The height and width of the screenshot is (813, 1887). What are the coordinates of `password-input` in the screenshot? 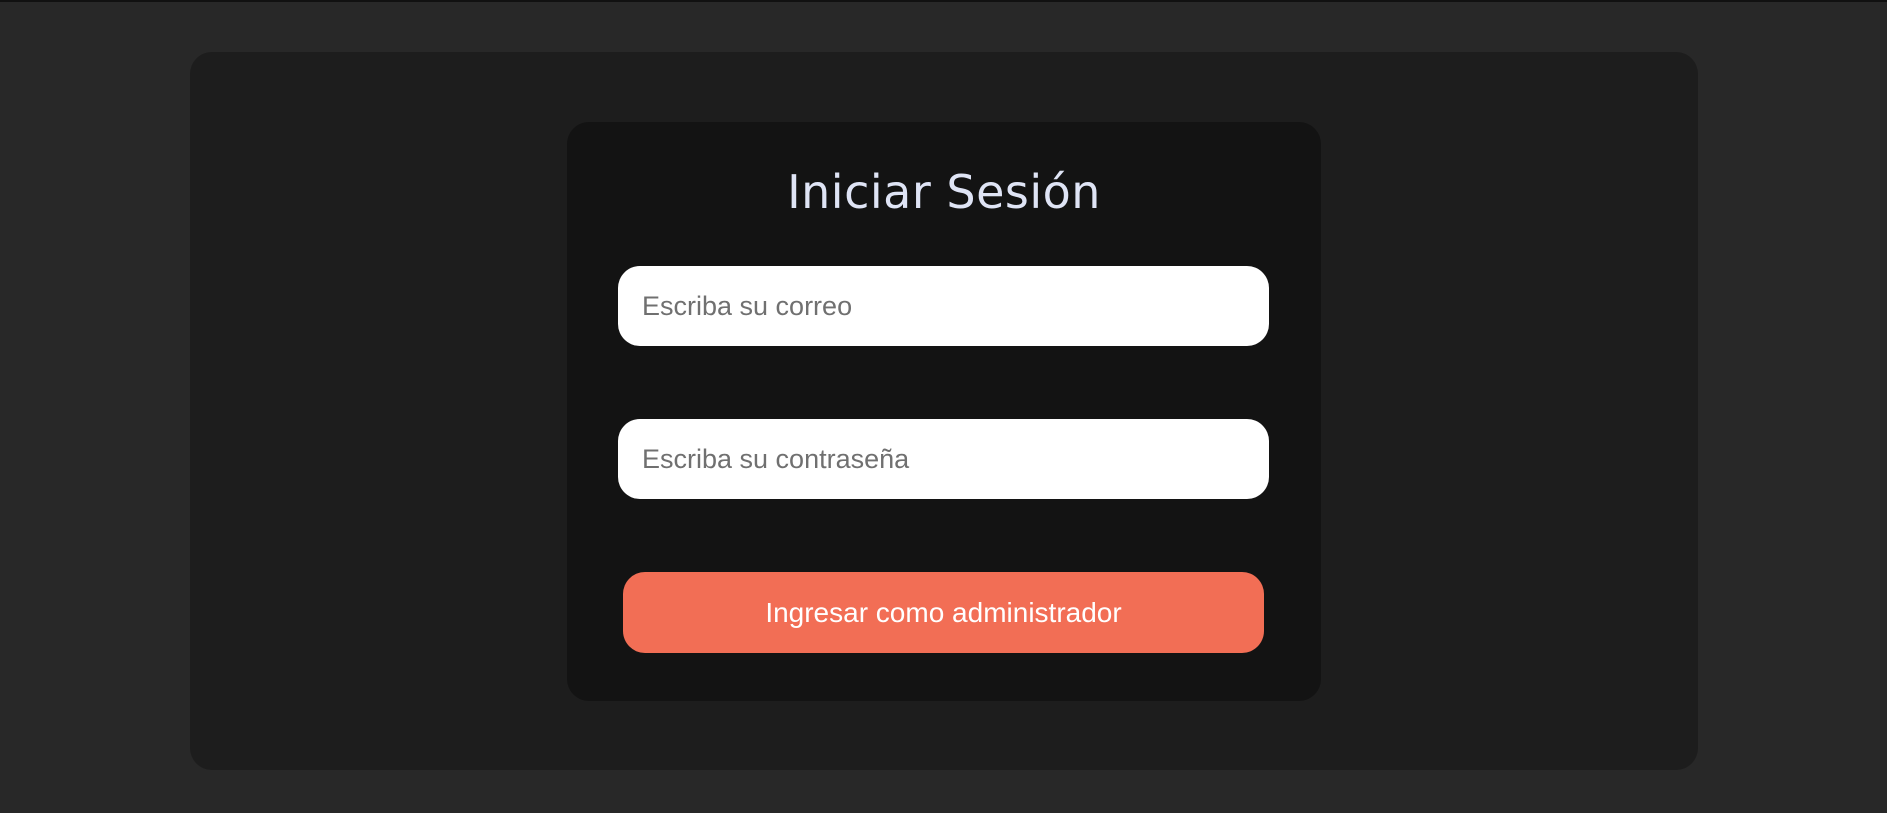 It's located at (943, 459).